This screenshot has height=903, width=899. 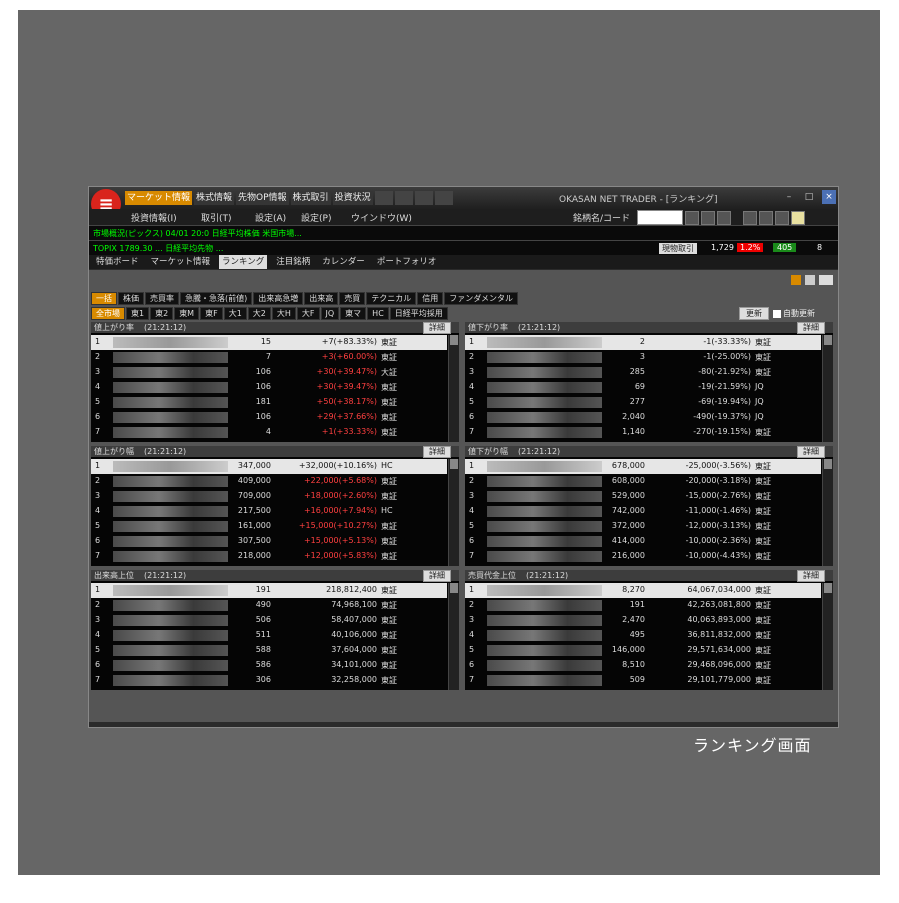 I want to click on table-row: 1 678,000 -25,000(-3.56%) 東証, so click(x=643, y=466).